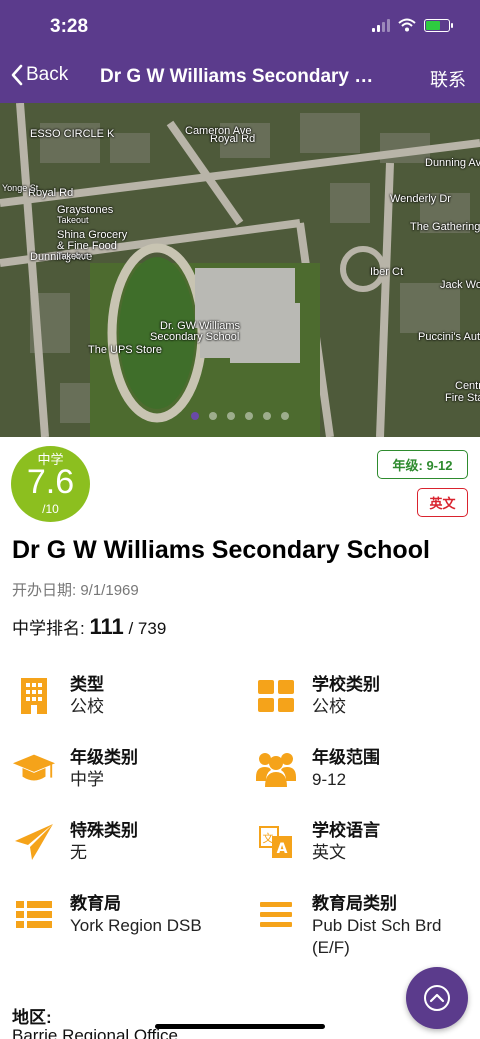 The height and width of the screenshot is (1039, 480). What do you see at coordinates (317, 696) in the screenshot?
I see `info-category: 学校类别 公校` at bounding box center [317, 696].